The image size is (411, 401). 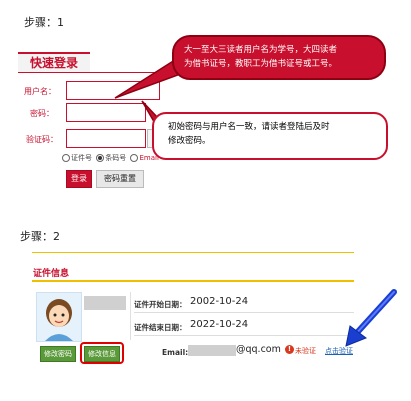 I want to click on username-note-line2: 为借书证号，教职工为借书证号或工号。, so click(x=261, y=64).